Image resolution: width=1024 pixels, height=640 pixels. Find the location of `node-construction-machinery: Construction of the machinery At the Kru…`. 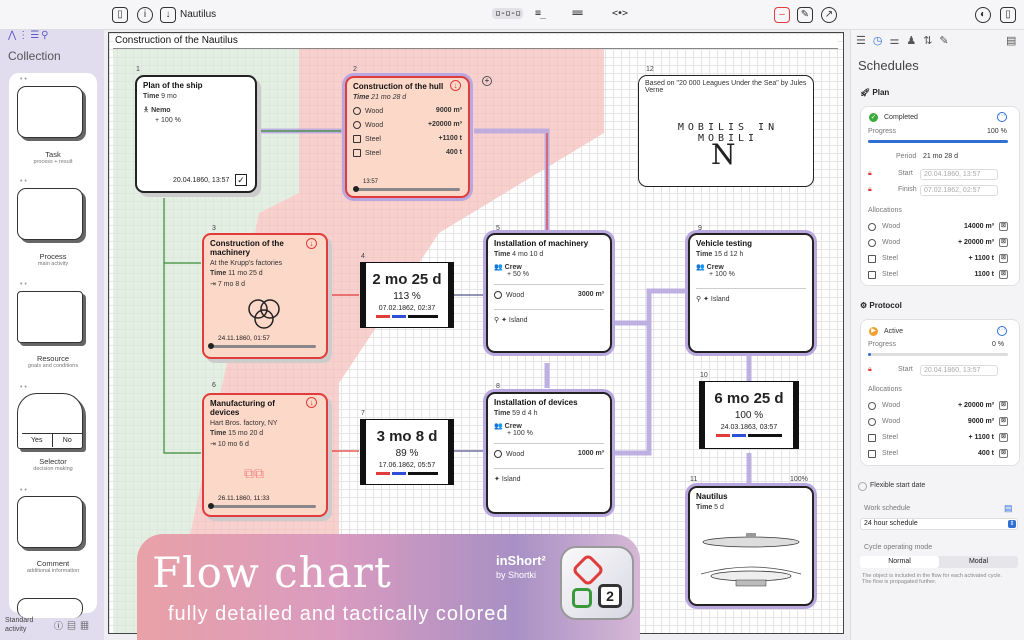

node-construction-machinery: Construction of the machinery At the Kru… is located at coordinates (265, 296).